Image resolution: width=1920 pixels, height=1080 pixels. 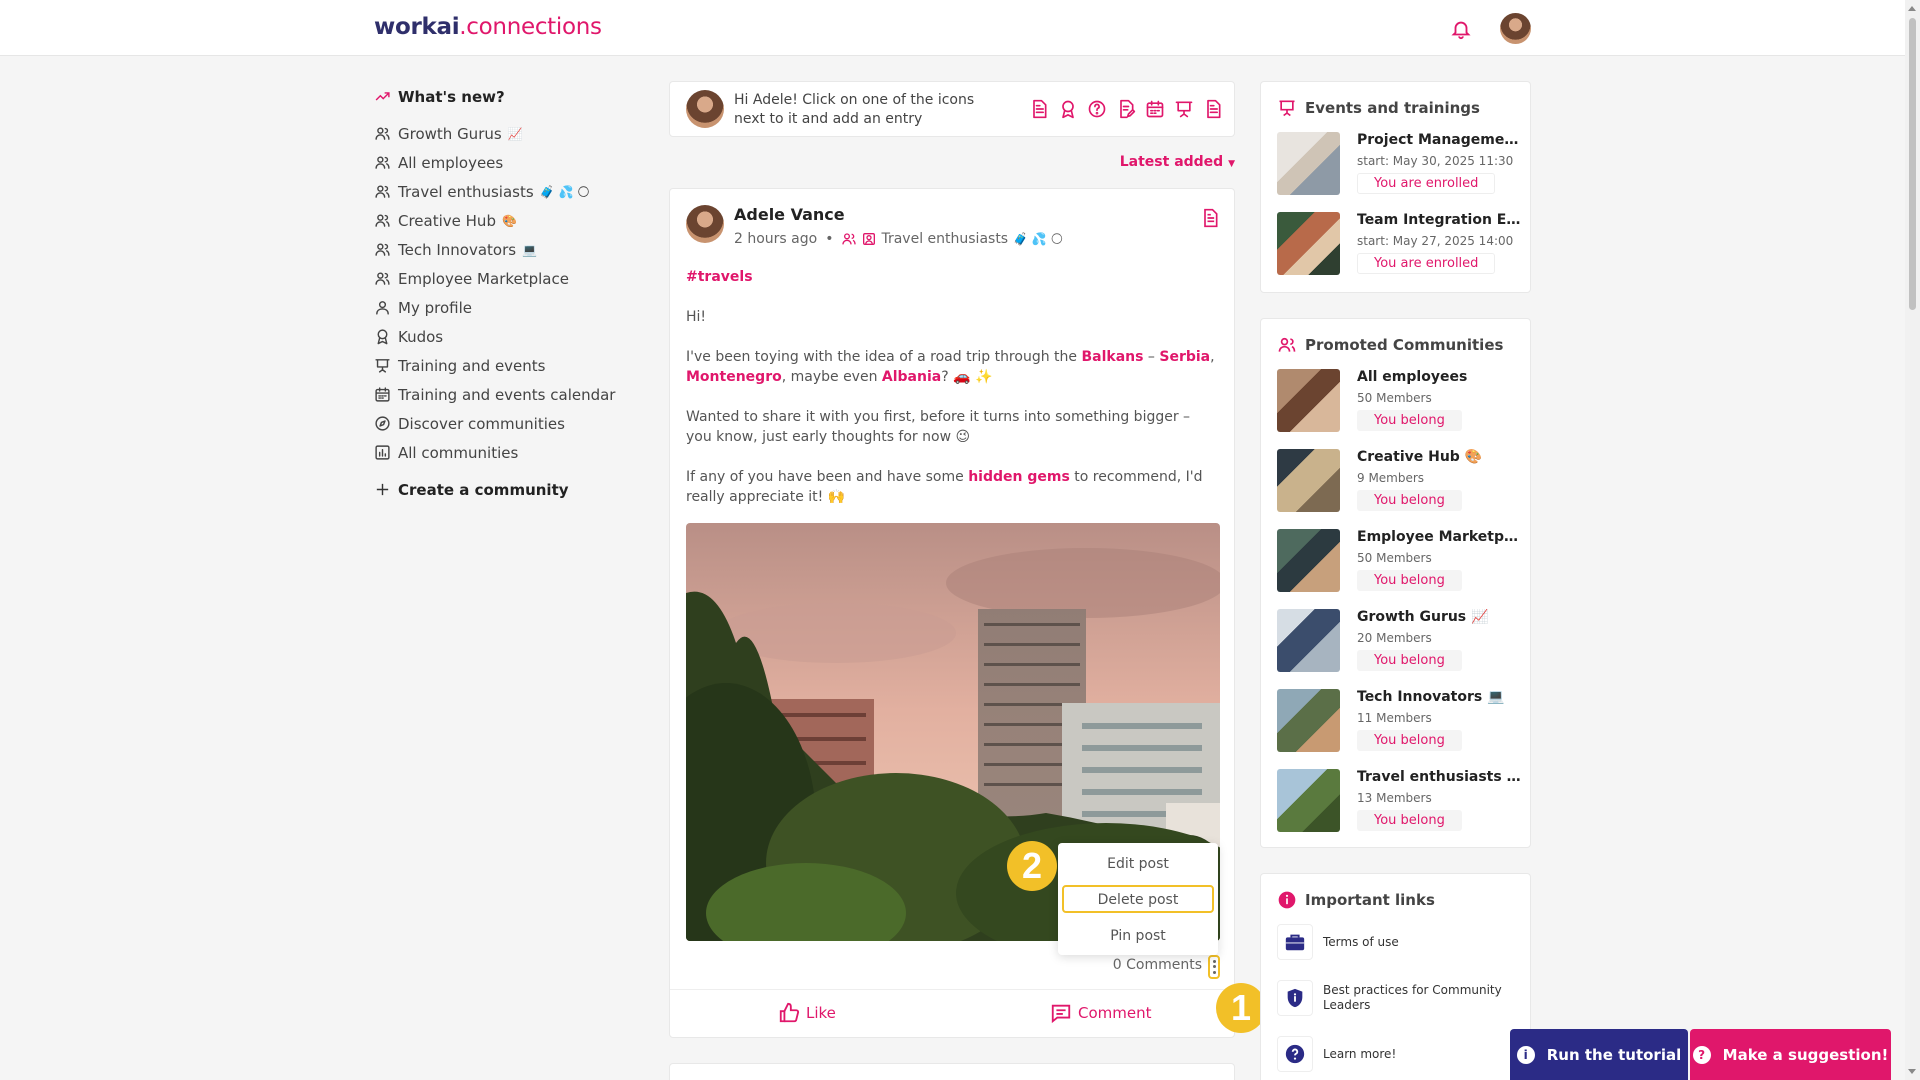 I want to click on important-link-item: Learn more!, so click(x=1397, y=1054).